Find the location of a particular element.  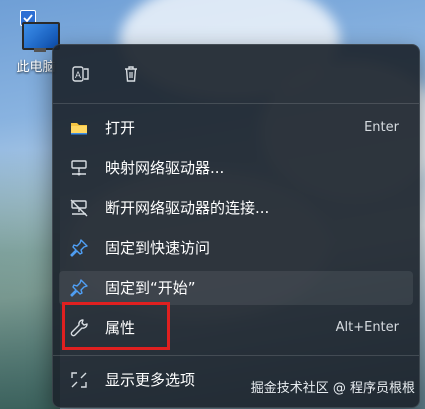

menu-item-label: 显示更多选项 is located at coordinates (150, 380).